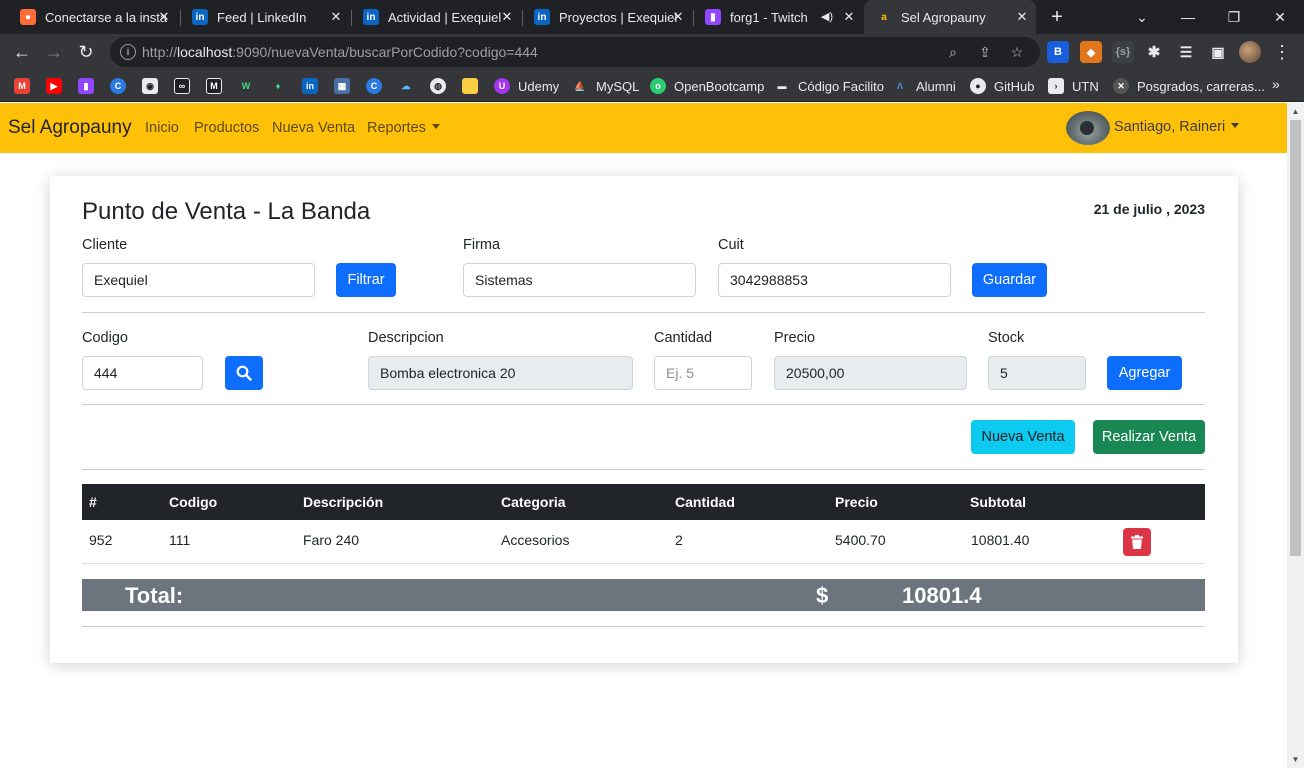 The width and height of the screenshot is (1304, 768). I want to click on extension-icon: {s}, so click(1123, 52).